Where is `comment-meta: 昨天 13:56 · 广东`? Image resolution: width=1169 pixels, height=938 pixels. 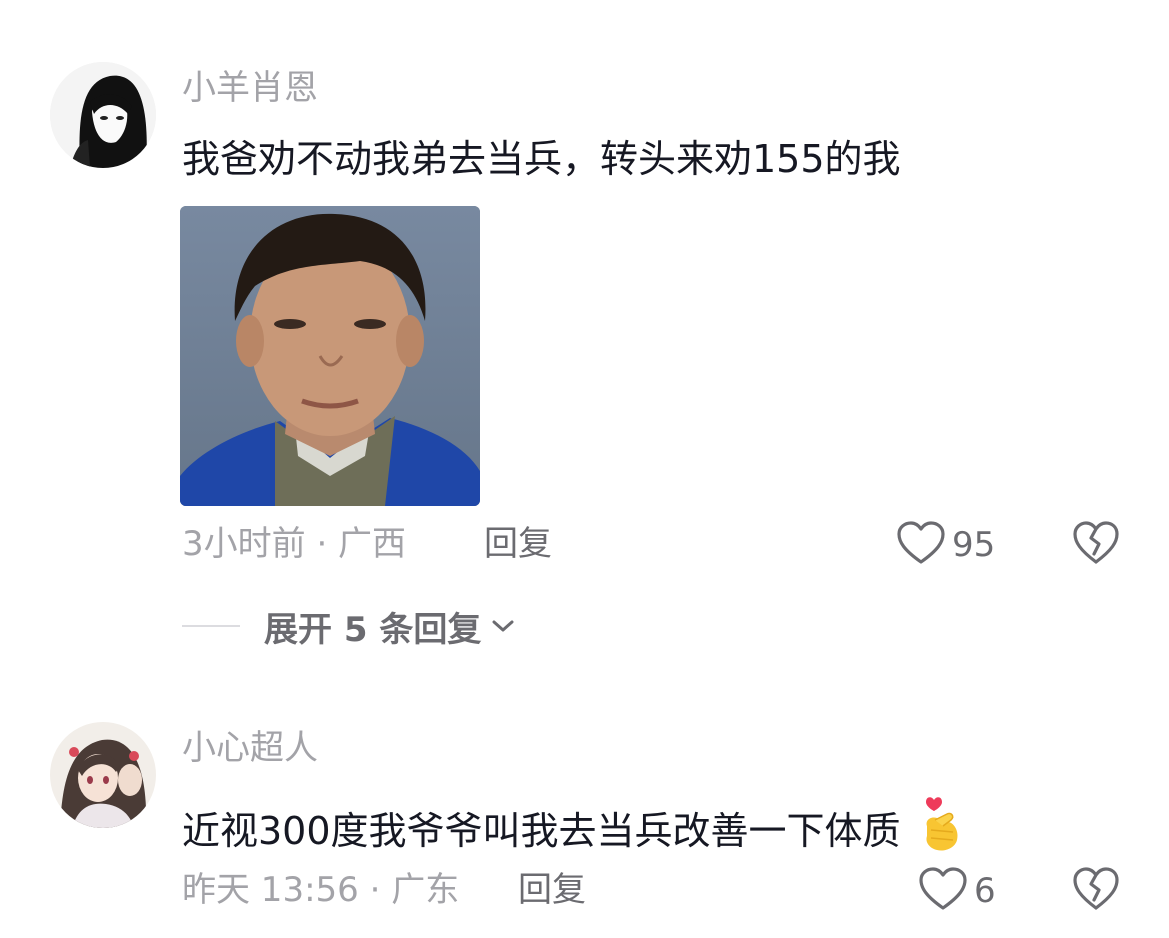
comment-meta: 昨天 13:56 · 广东 is located at coordinates (321, 890).